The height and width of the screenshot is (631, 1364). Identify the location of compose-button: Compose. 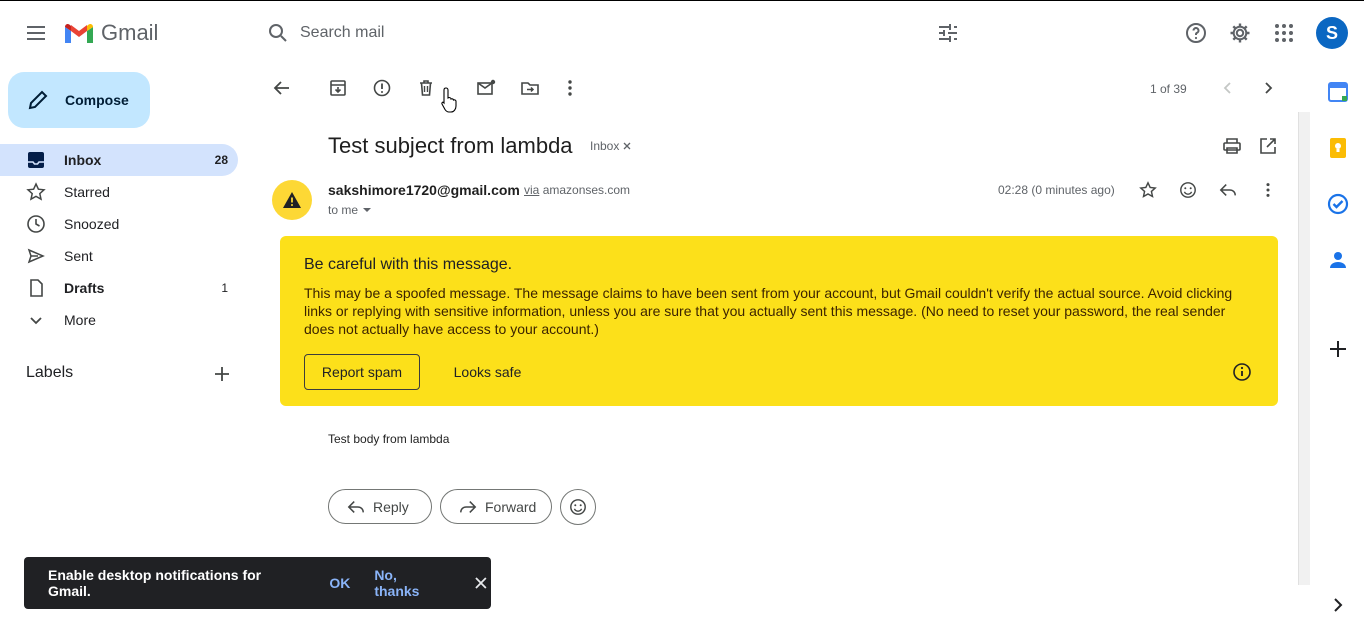
(79, 100).